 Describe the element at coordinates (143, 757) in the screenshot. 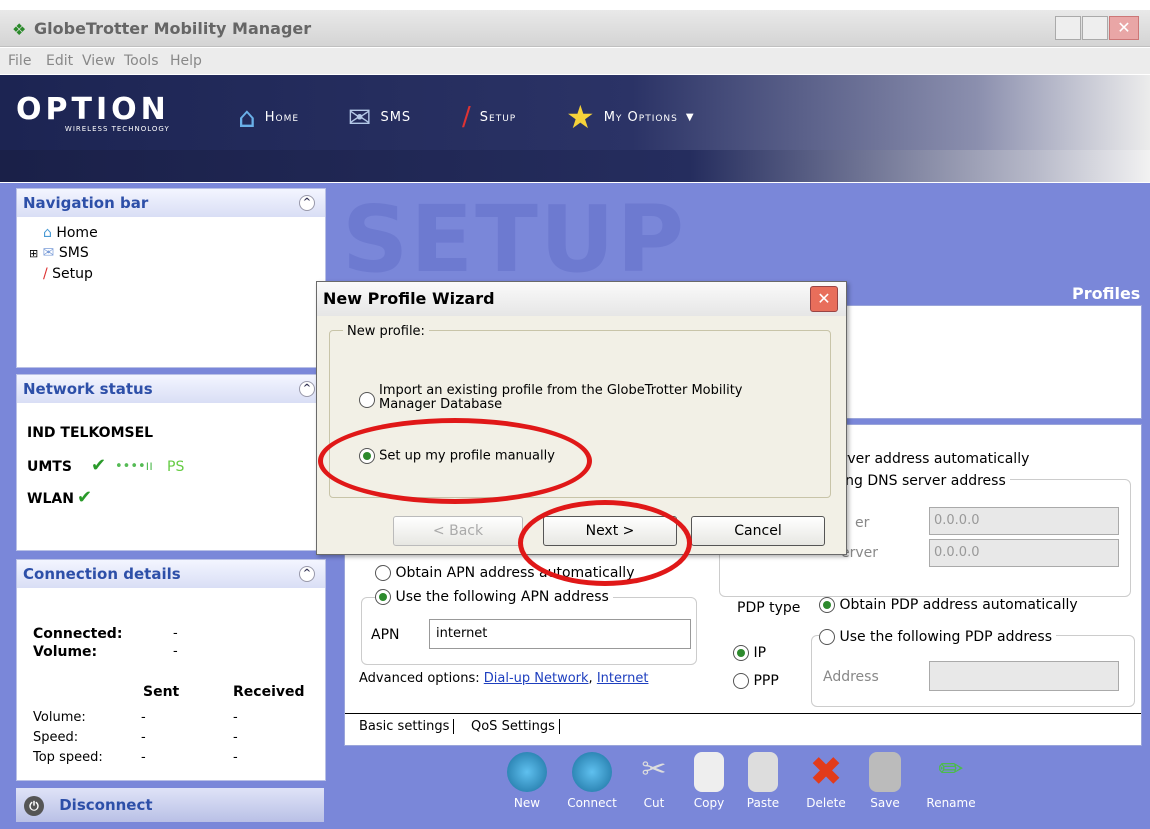

I see `sent-top-speed: -` at that location.